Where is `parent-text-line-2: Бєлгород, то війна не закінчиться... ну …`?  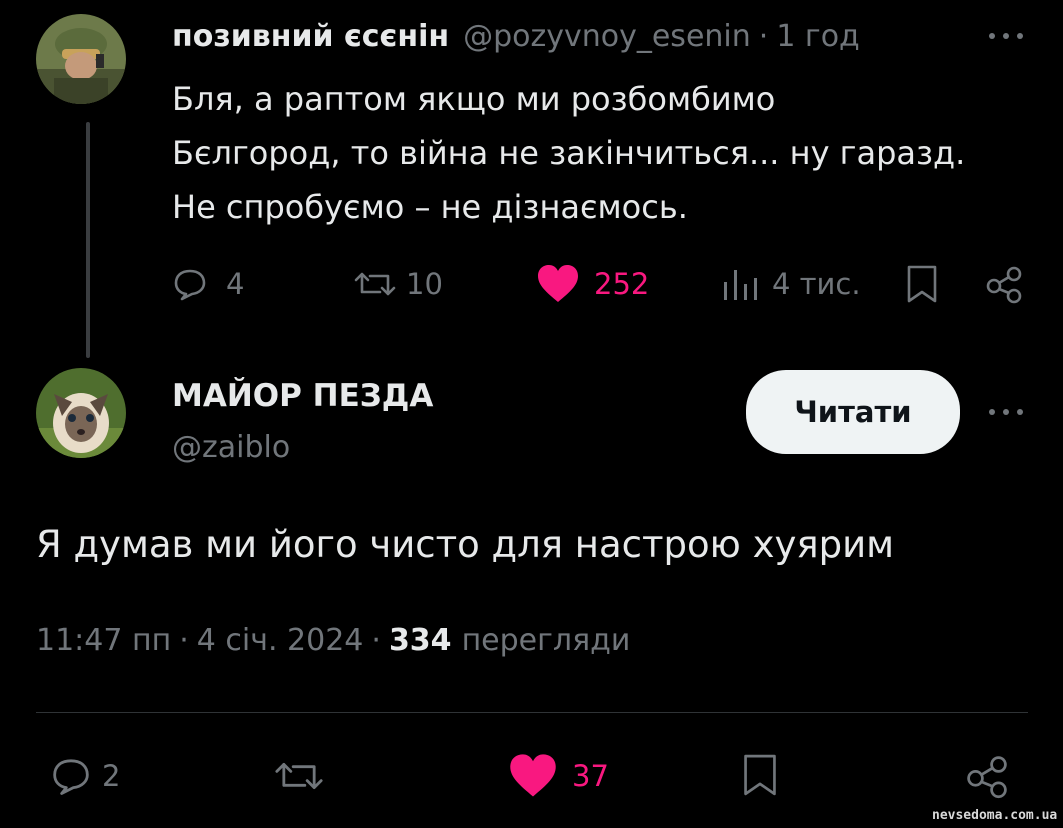
parent-text-line-2: Бєлгород, то війна не закінчиться... ну … is located at coordinates (569, 153).